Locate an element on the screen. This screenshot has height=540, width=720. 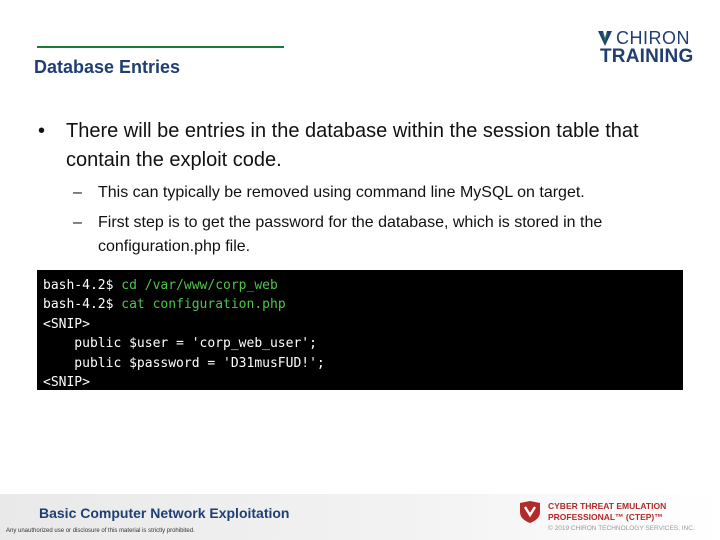
slide-title: Database Entries is located at coordinates (107, 67).